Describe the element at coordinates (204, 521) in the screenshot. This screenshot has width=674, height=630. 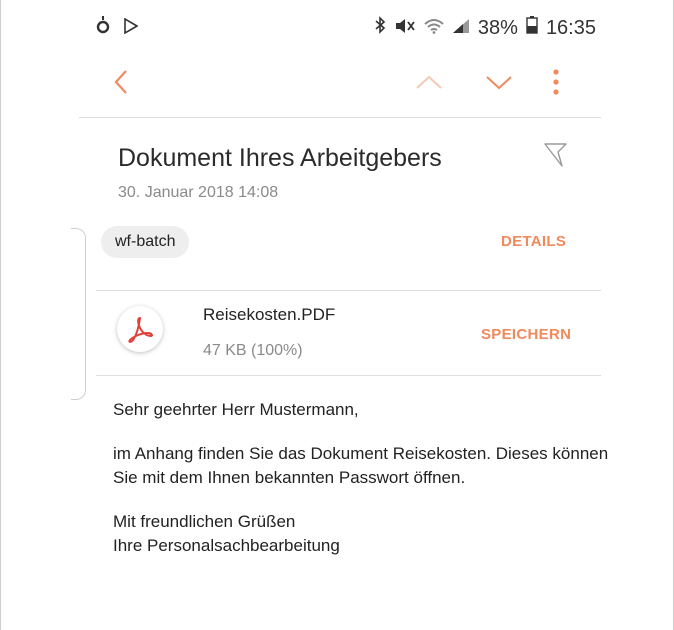
I see `body-closing: Mit freundlichen Grüßen` at that location.